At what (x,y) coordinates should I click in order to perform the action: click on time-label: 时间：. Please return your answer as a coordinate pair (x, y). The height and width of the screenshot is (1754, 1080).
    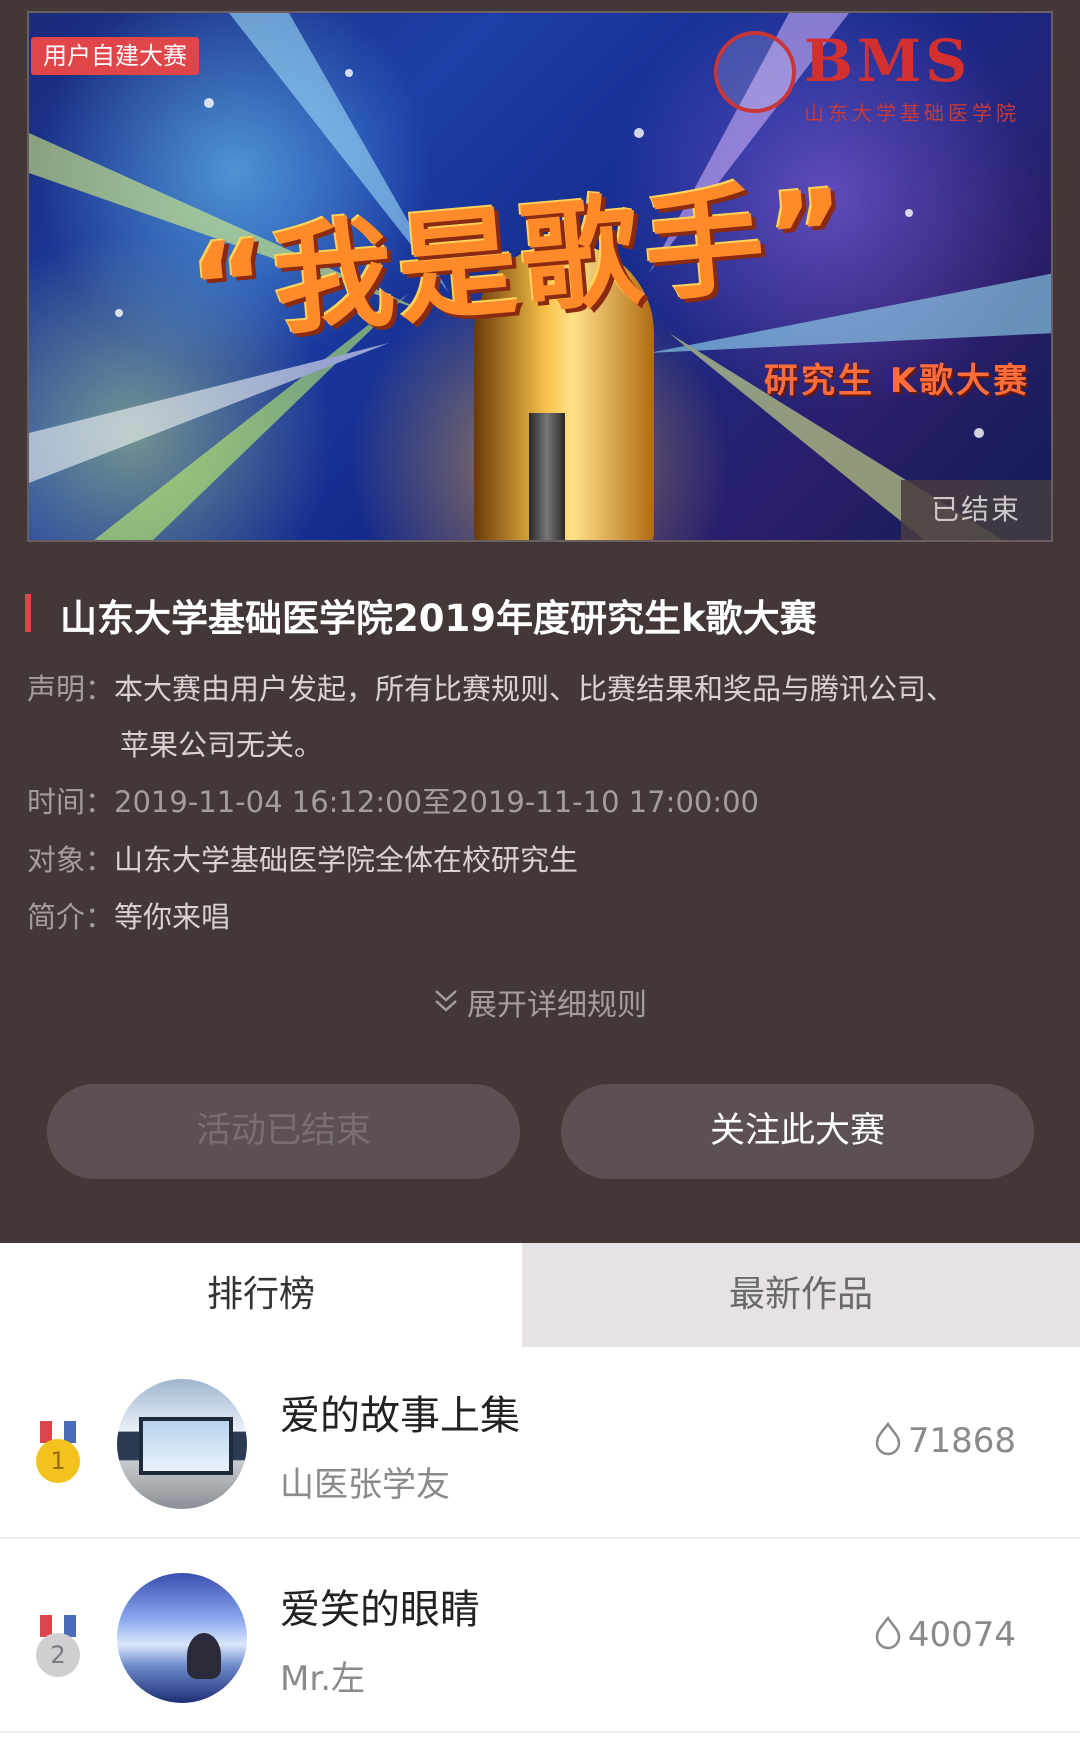
    Looking at the image, I should click on (71, 802).